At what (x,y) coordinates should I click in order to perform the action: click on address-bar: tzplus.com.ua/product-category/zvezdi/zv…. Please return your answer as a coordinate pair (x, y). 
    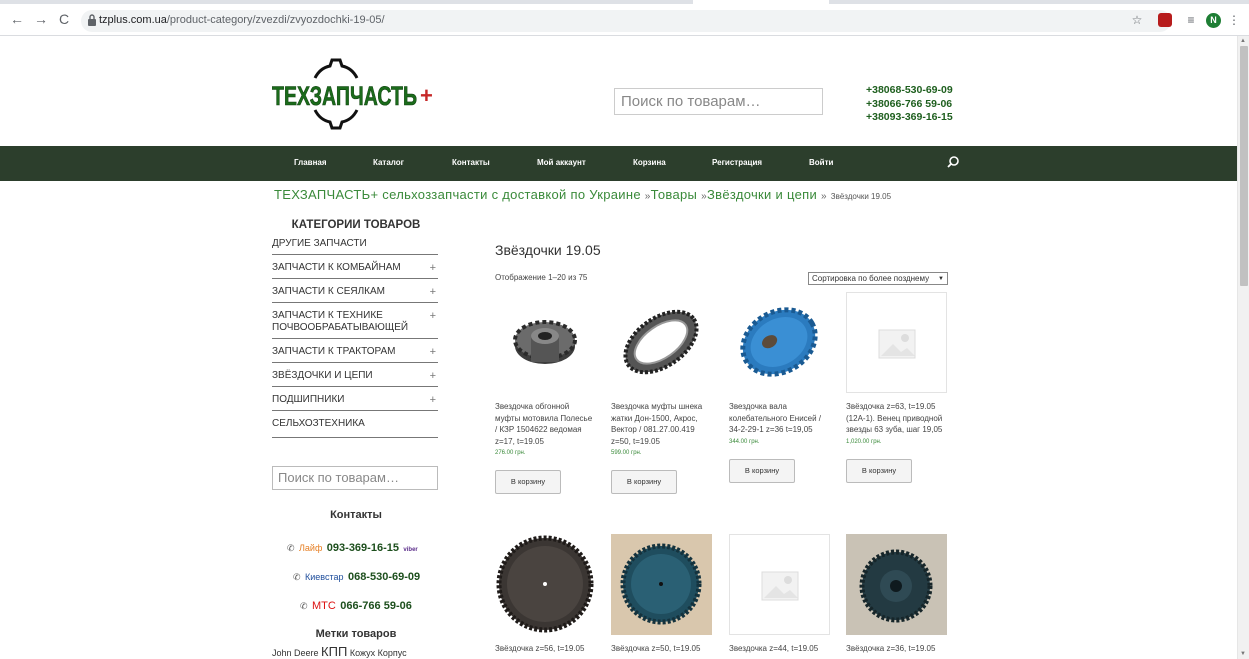
    Looking at the image, I should click on (626, 21).